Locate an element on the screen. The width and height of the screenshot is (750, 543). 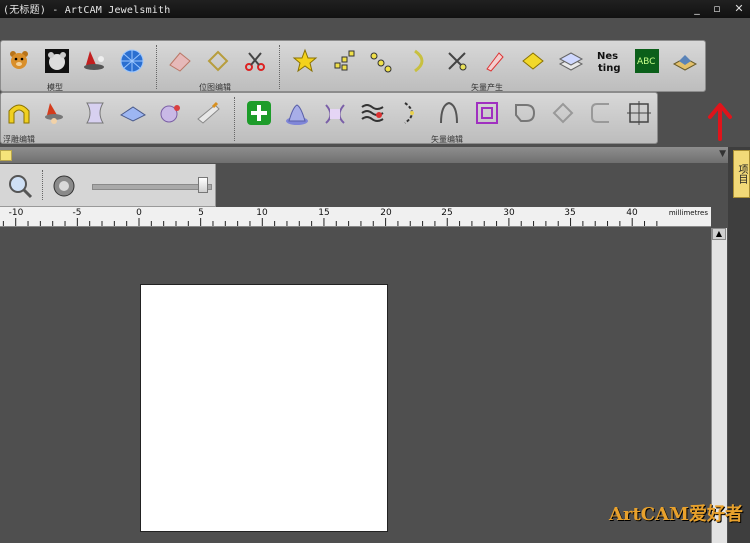
ruler-tick-label: 5 is located at coordinates (201, 213).